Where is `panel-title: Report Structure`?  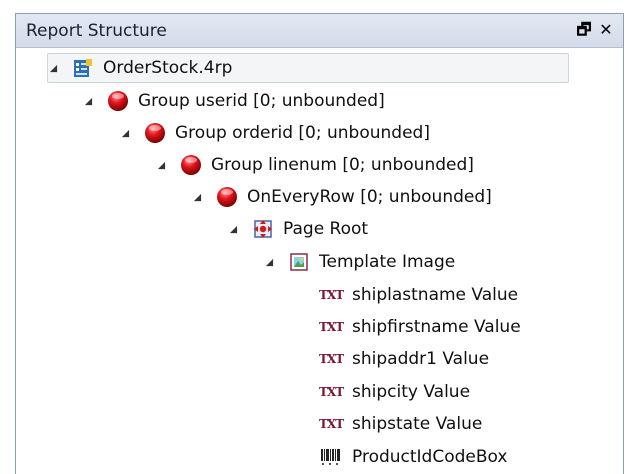
panel-title: Report Structure is located at coordinates (96, 31).